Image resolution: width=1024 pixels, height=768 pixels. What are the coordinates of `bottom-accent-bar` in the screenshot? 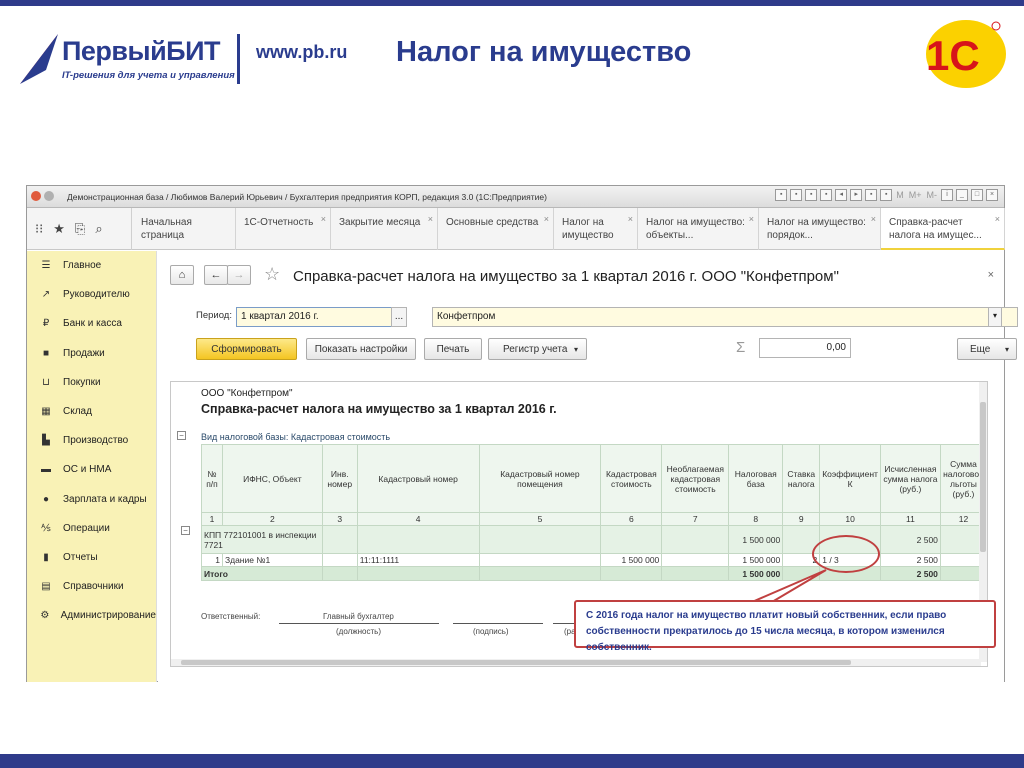 It's located at (512, 761).